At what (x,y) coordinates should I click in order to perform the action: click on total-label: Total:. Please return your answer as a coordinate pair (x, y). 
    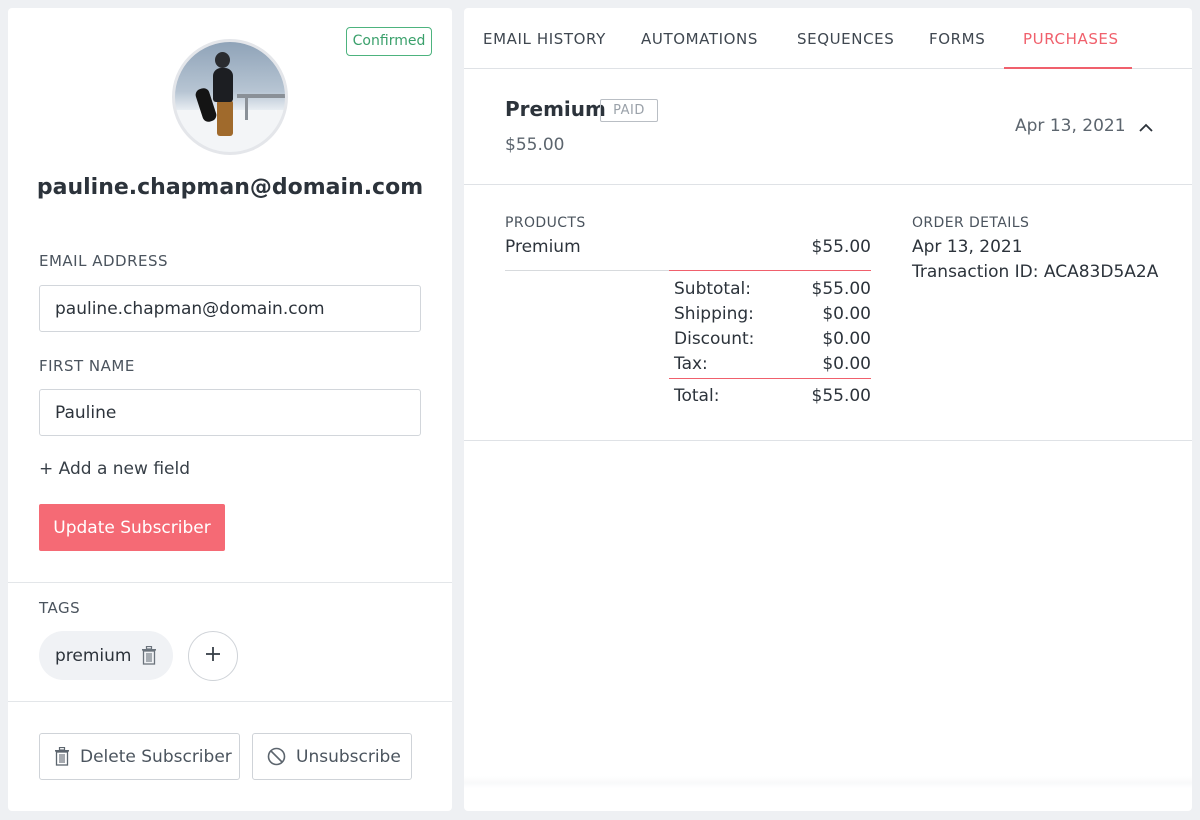
    Looking at the image, I should click on (697, 396).